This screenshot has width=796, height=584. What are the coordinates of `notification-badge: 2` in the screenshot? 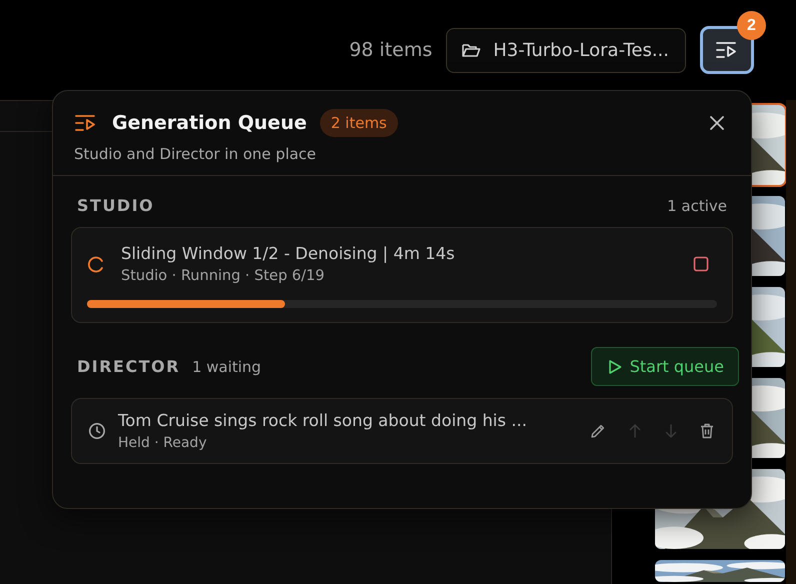 It's located at (751, 25).